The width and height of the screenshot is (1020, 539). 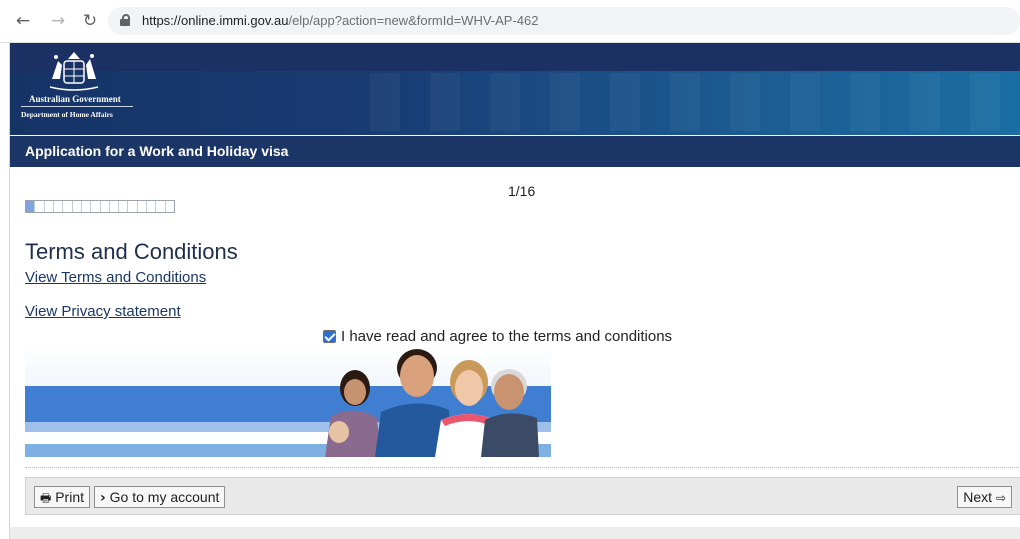 I want to click on url-host: https://online.immi.gov.au, so click(x=215, y=20).